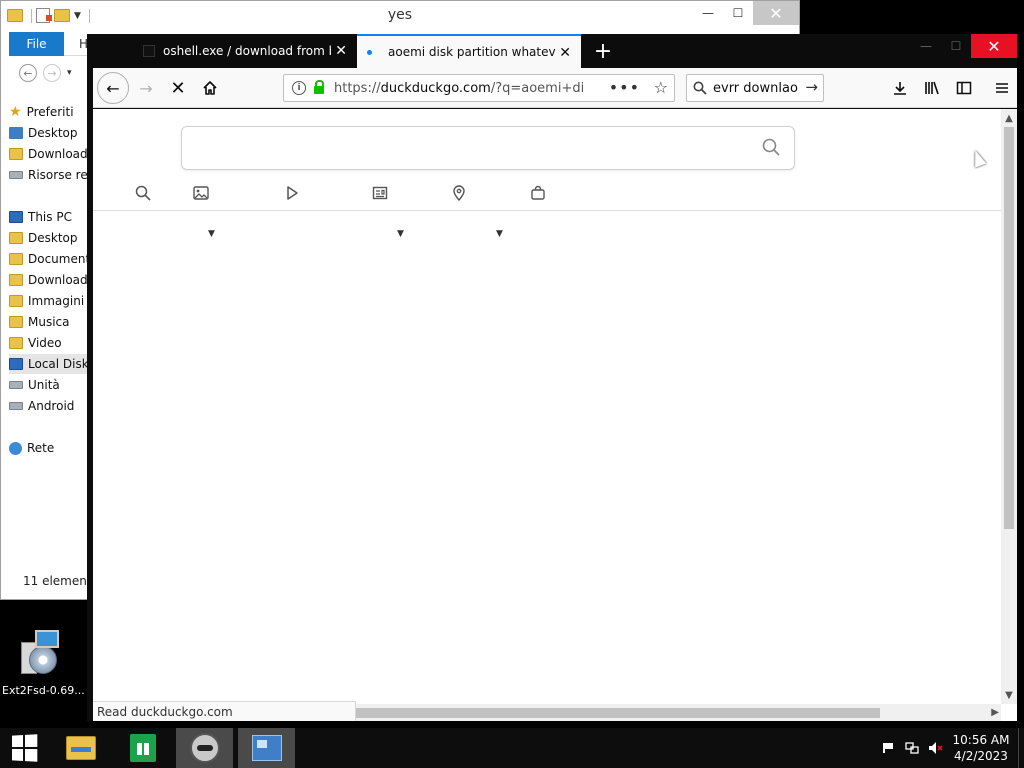 This screenshot has width=1024, height=768. Describe the element at coordinates (51, 406) in the screenshot. I see `nav-item-label: Android` at that location.